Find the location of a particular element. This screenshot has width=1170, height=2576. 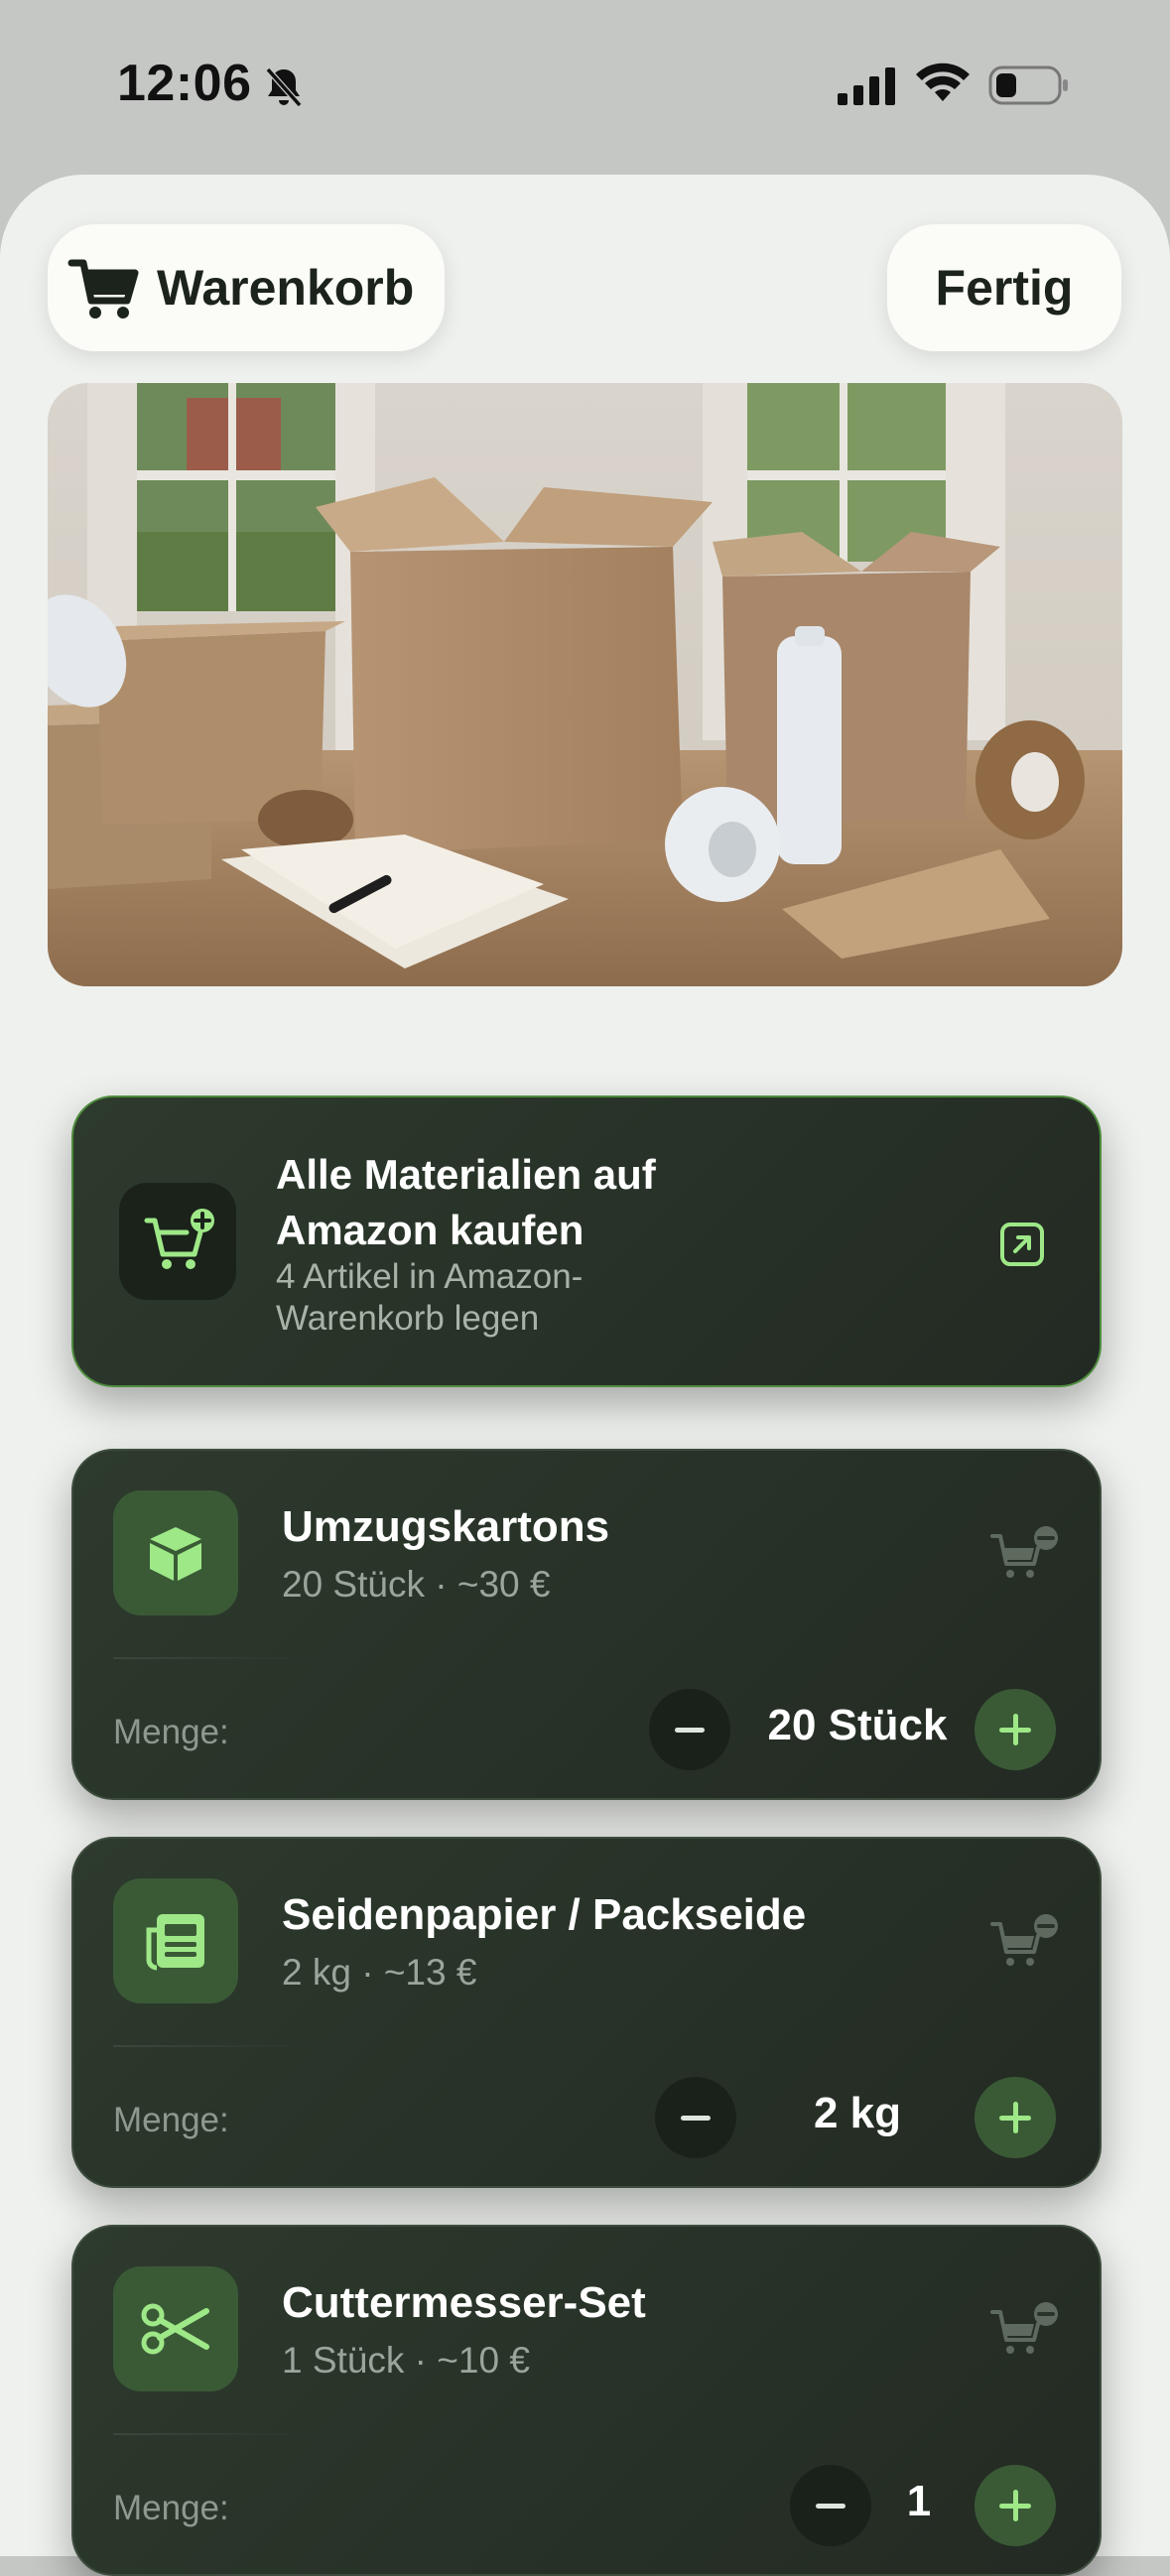

done-button: Fertig is located at coordinates (1004, 288).